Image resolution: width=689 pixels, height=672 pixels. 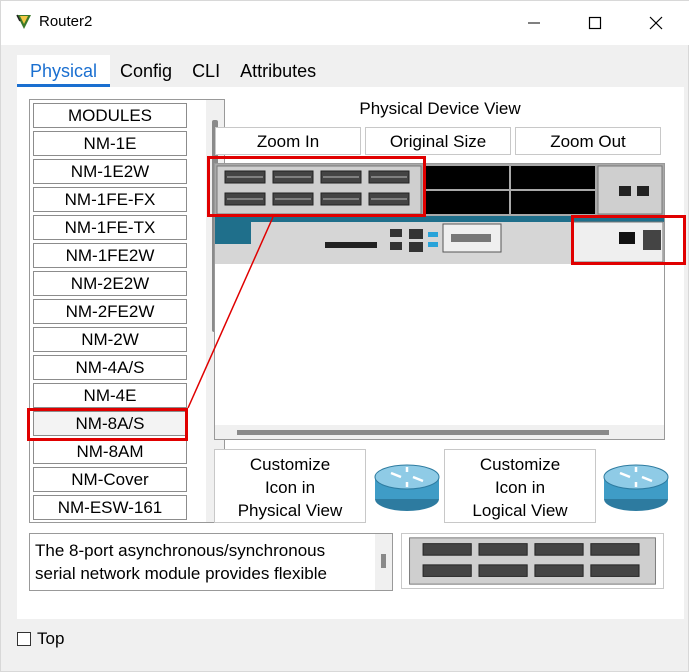 I want to click on module-slot-highlight, so click(x=316, y=186).